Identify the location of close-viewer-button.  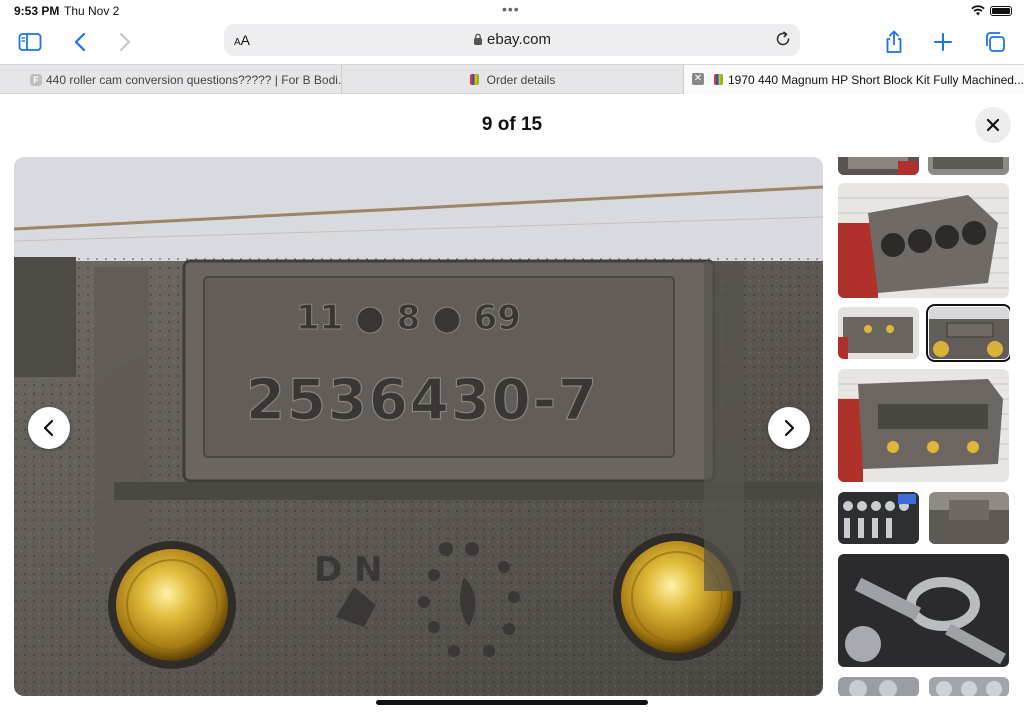
(993, 125).